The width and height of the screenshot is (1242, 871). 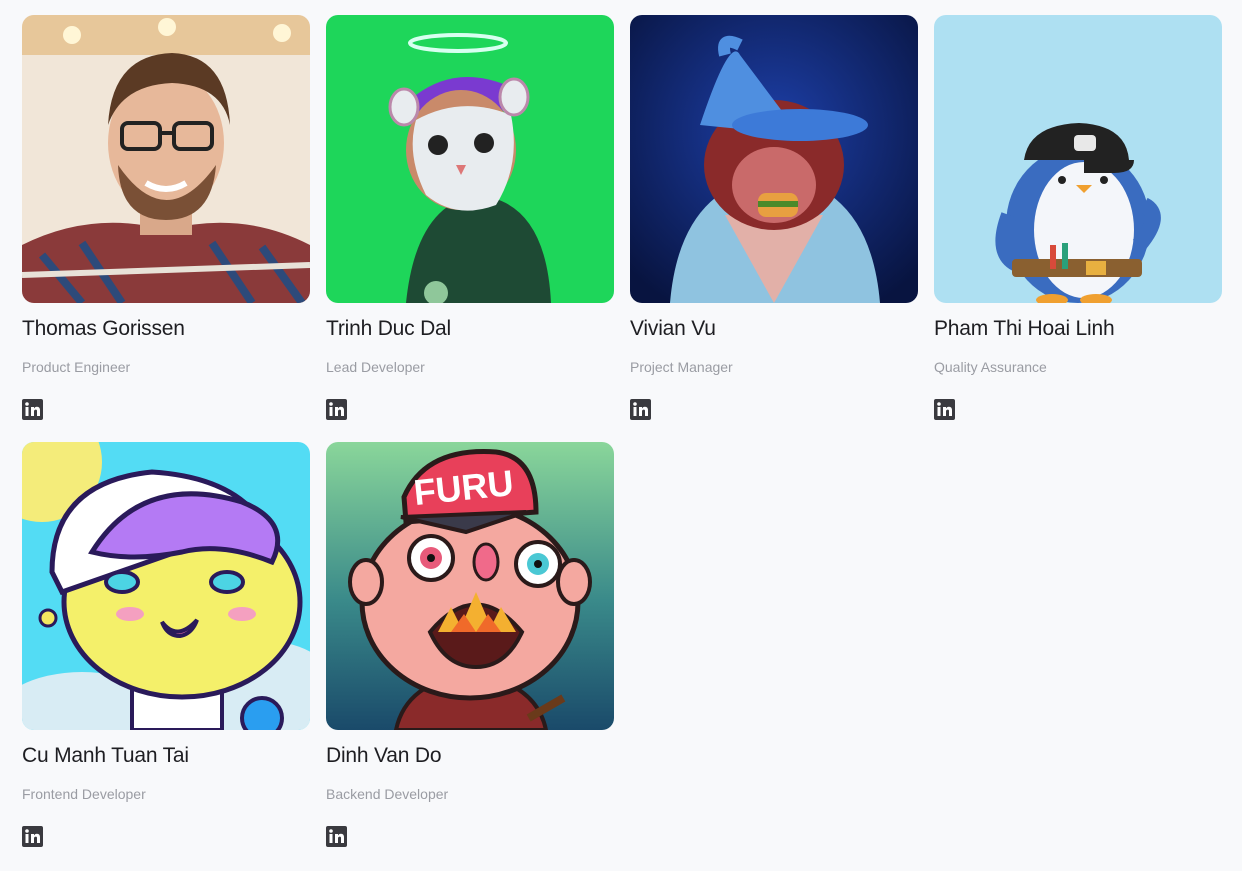 I want to click on team-member-card: Vivian Vu Project Manager, so click(x=774, y=221).